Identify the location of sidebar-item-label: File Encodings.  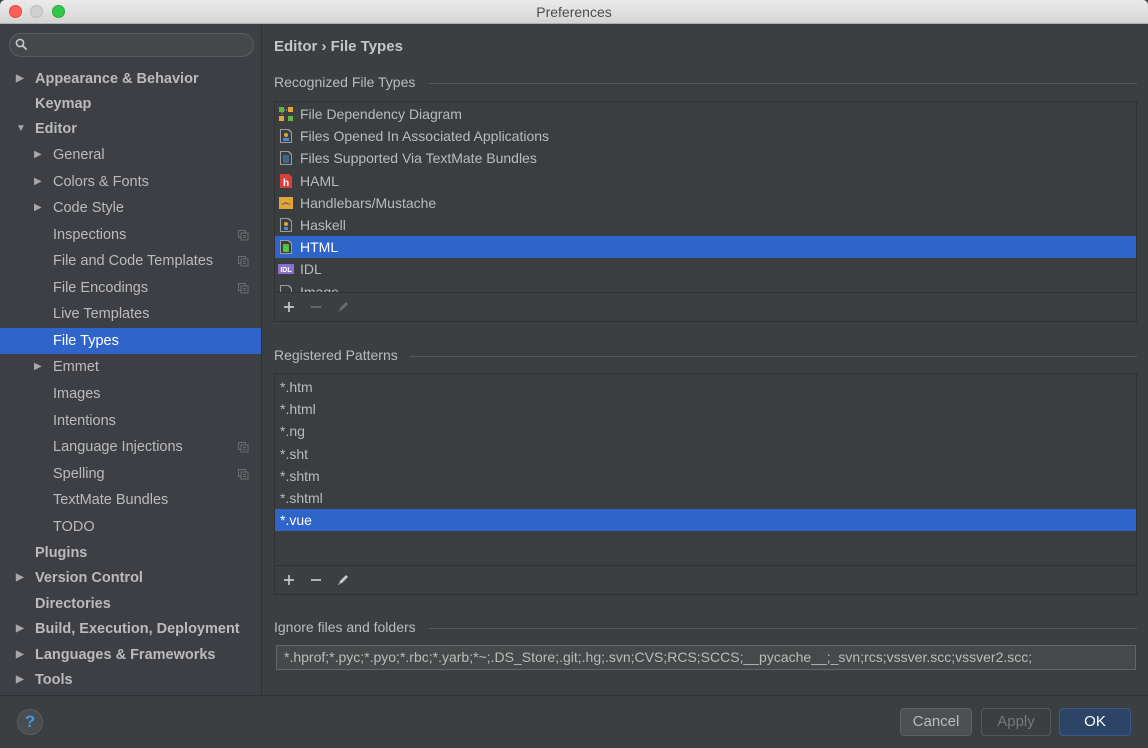
(101, 288).